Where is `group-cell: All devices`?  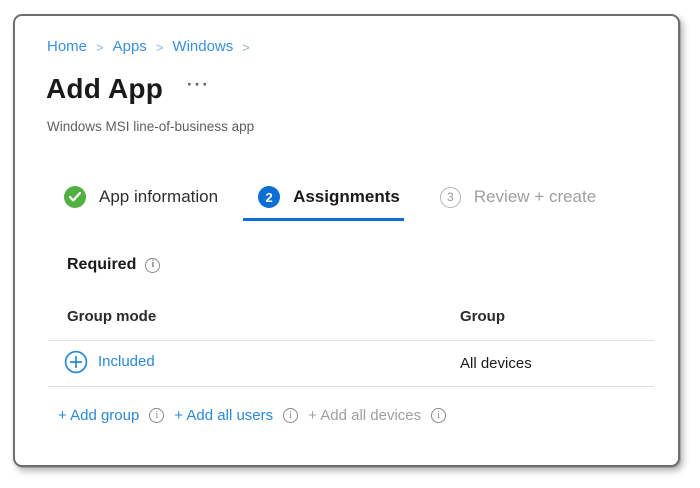 group-cell: All devices is located at coordinates (496, 363).